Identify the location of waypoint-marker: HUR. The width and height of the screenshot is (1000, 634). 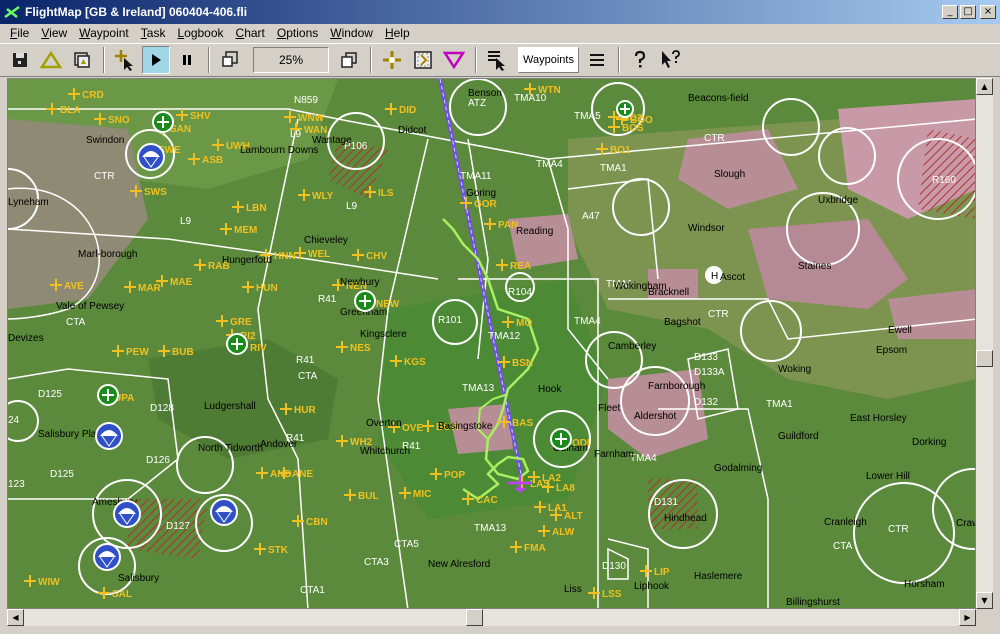
(298, 409).